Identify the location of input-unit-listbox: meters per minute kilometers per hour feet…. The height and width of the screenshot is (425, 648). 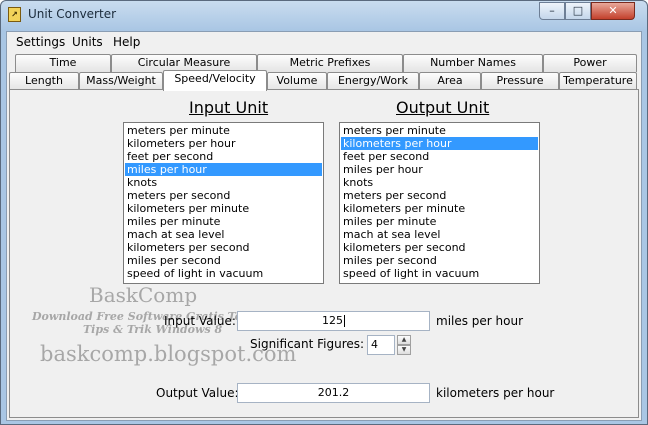
(223, 203).